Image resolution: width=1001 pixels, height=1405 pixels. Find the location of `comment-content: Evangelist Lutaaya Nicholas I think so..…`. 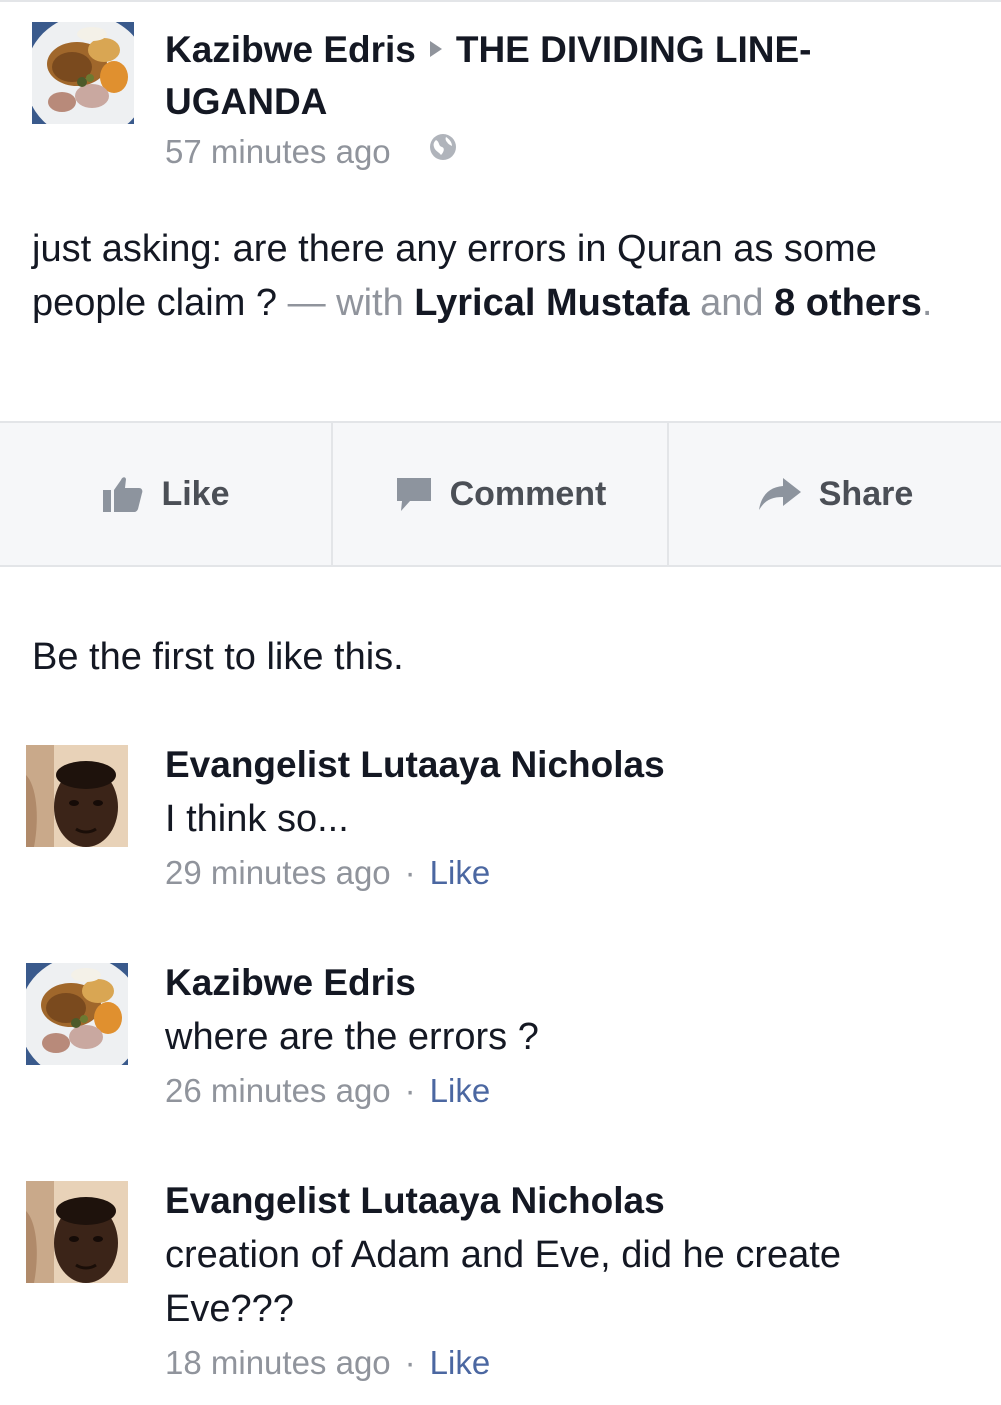

comment-content: Evangelist Lutaaya Nicholas I think so..… is located at coordinates (565, 819).